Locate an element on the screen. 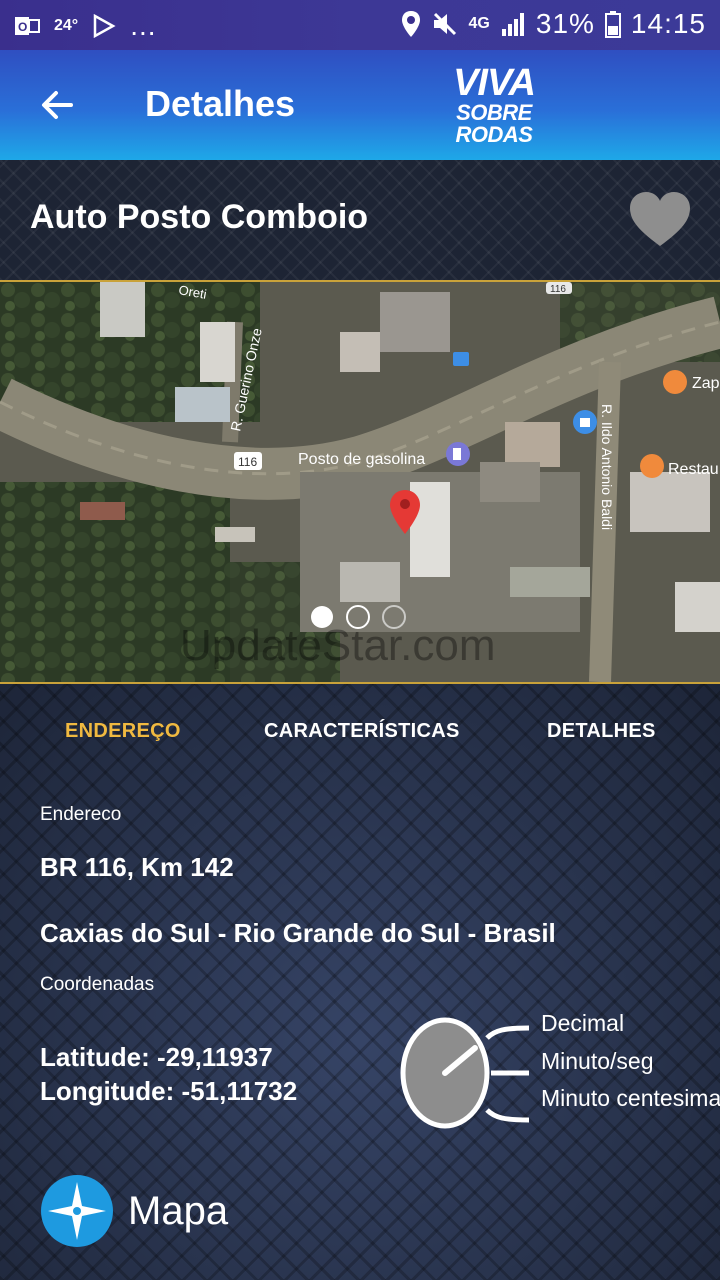 This screenshot has width=720, height=1280. heart-icon is located at coordinates (660, 219).